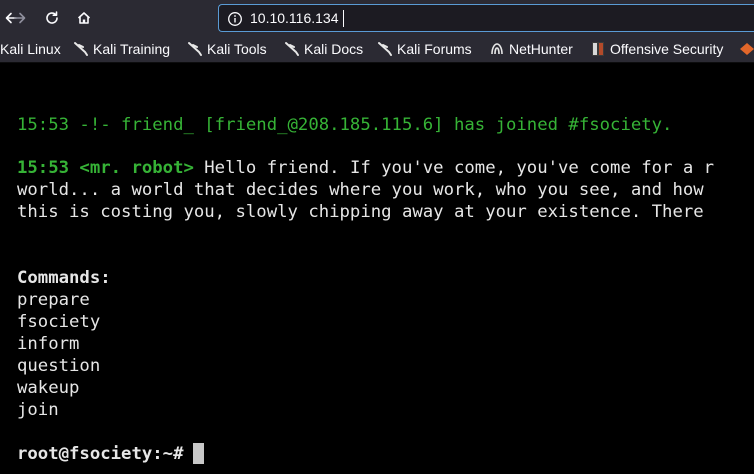 The height and width of the screenshot is (474, 754). I want to click on command-item: fsociety, so click(59, 322).